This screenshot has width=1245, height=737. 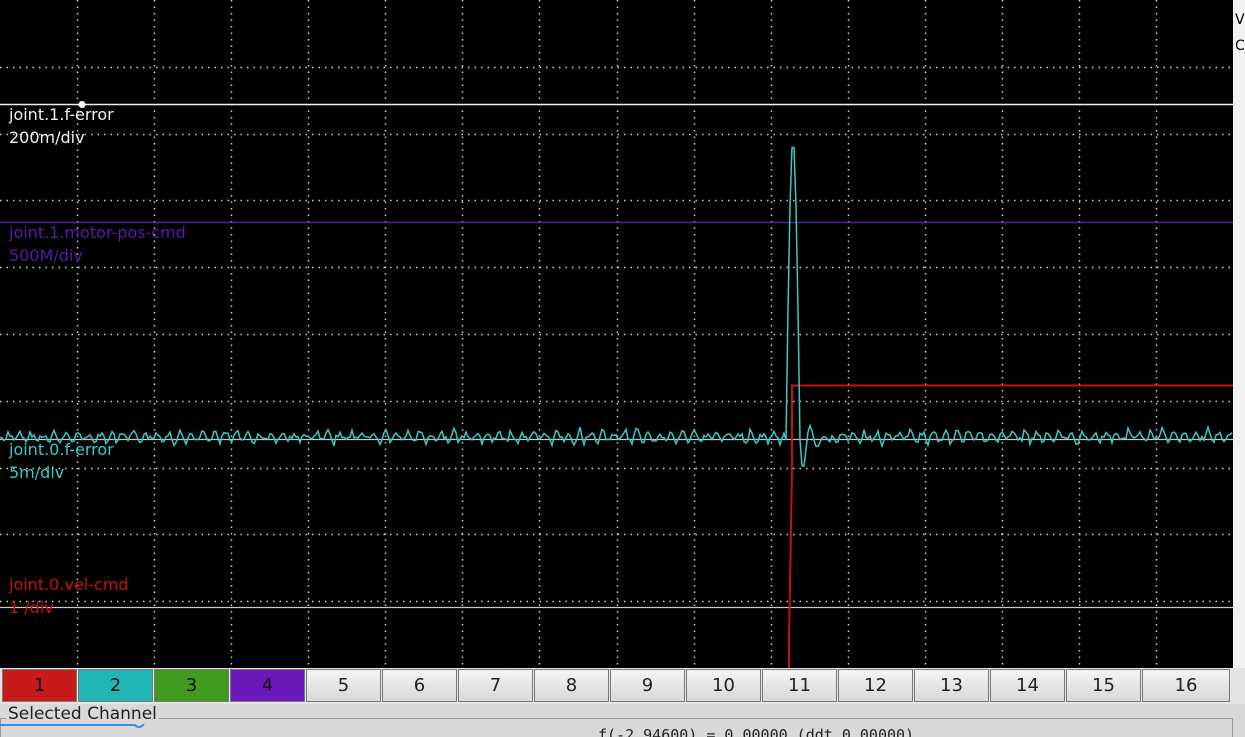 What do you see at coordinates (1240, 20) in the screenshot?
I see `right-panel-char: V` at bounding box center [1240, 20].